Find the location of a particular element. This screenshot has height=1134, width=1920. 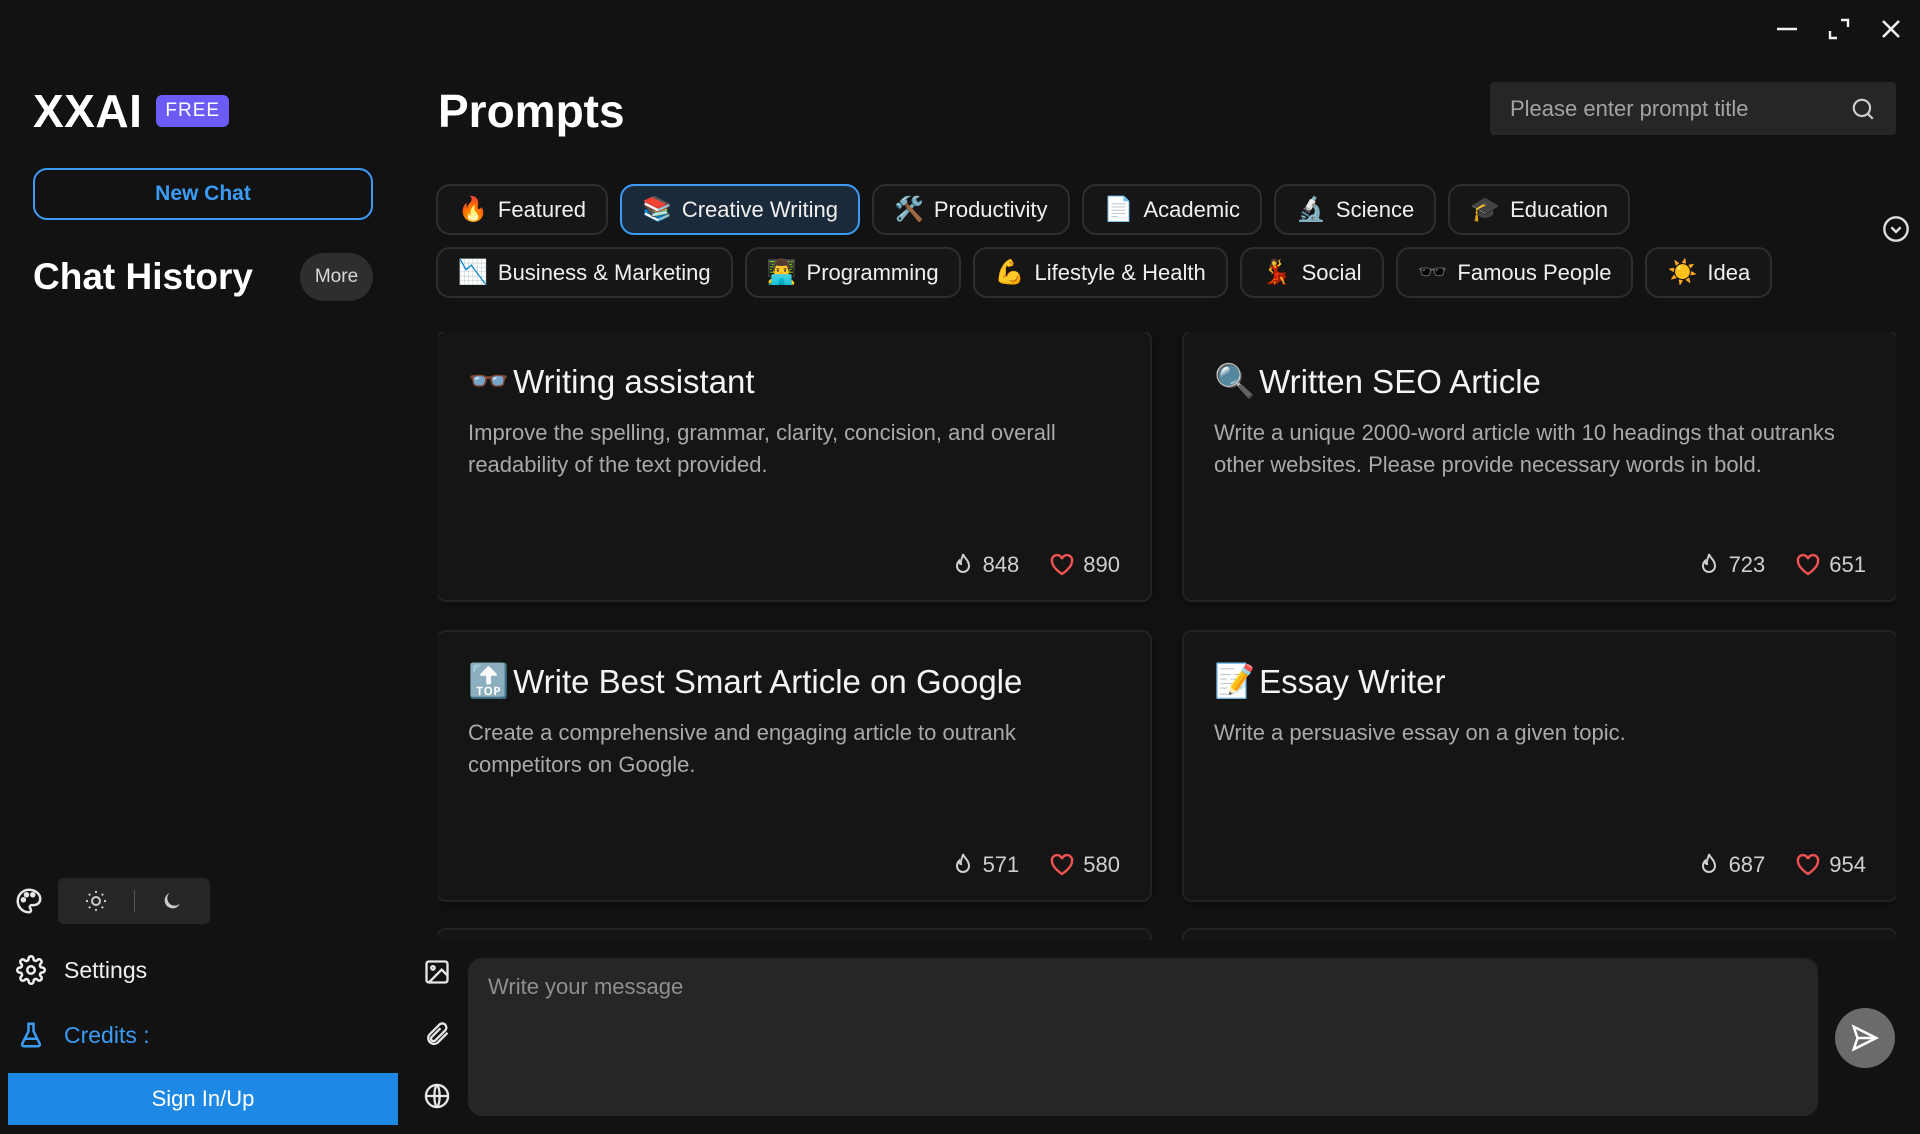

category-emoji: 🔥 is located at coordinates (473, 209).